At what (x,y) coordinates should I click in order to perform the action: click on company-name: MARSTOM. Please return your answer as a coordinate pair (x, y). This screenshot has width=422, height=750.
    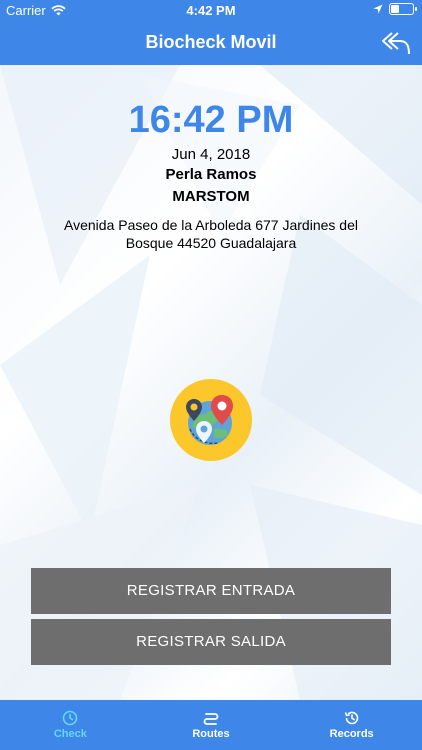
    Looking at the image, I should click on (211, 196).